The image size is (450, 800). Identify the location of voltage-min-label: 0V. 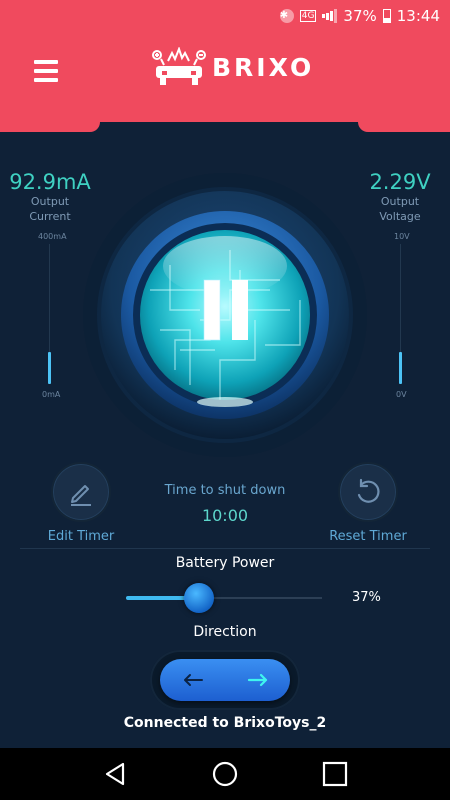
(401, 394).